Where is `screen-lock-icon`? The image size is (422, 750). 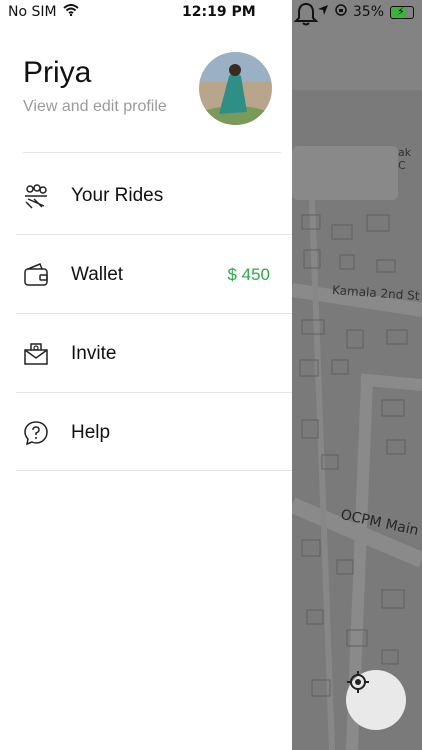
screen-lock-icon is located at coordinates (341, 12).